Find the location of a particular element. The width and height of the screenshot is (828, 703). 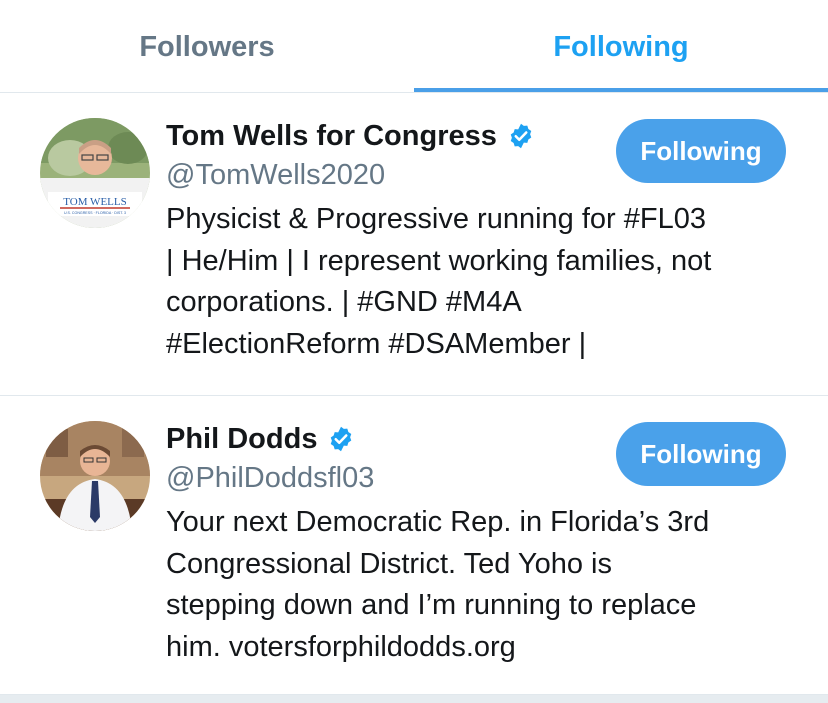

display-name: Phil Dodds is located at coordinates (241, 439).